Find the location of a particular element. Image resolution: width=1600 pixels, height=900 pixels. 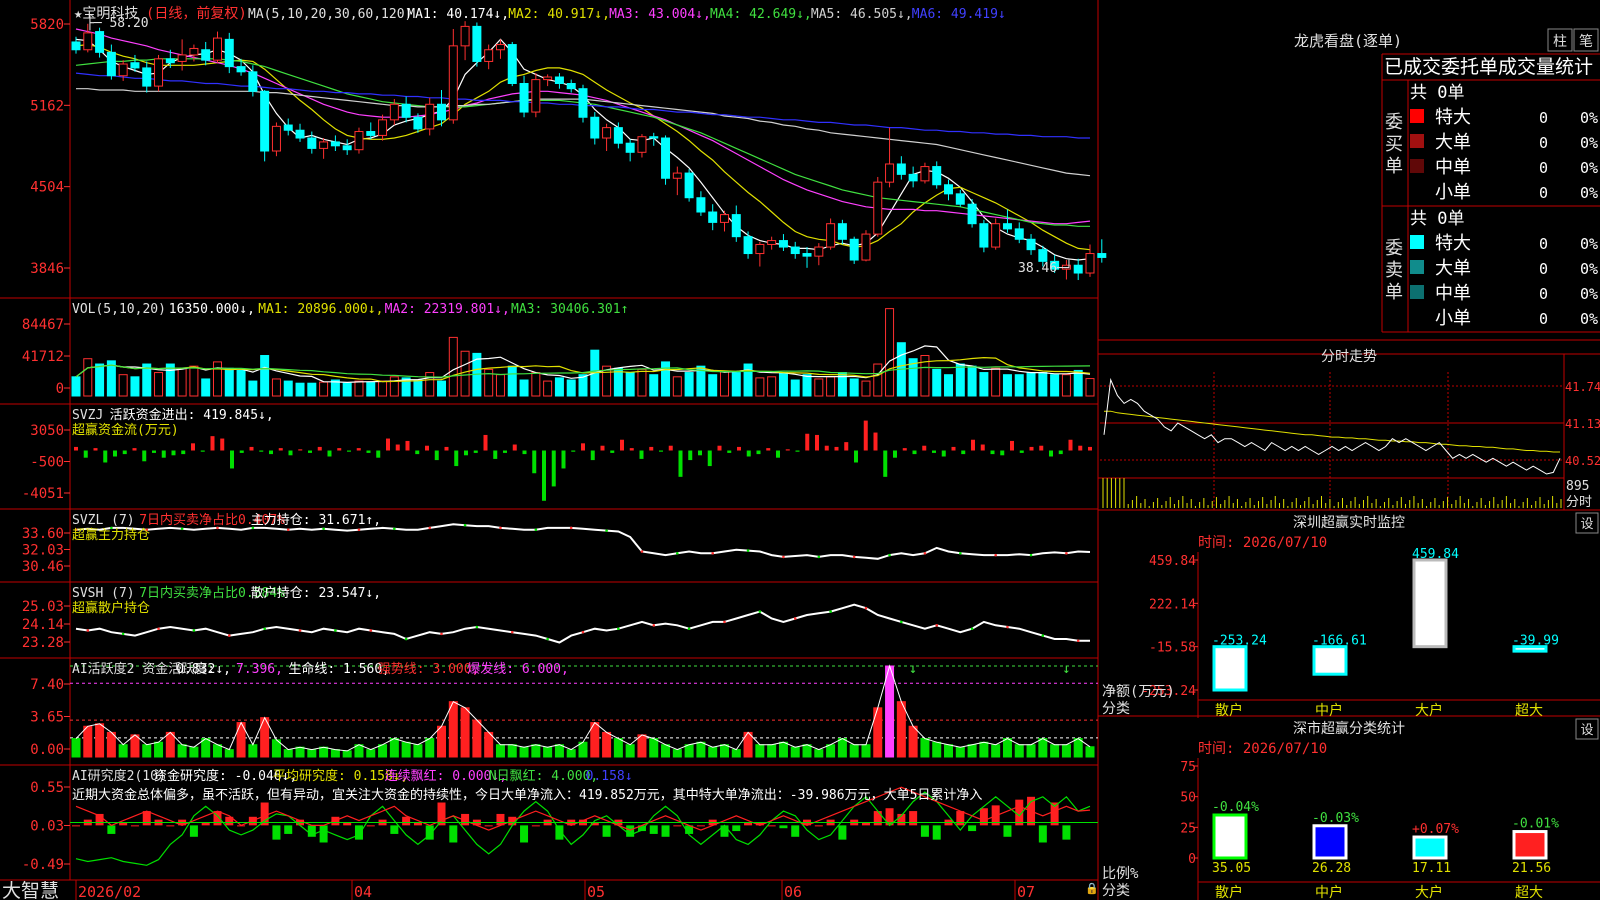

volume-header: MA1: 20896.000↓, is located at coordinates (320, 309).